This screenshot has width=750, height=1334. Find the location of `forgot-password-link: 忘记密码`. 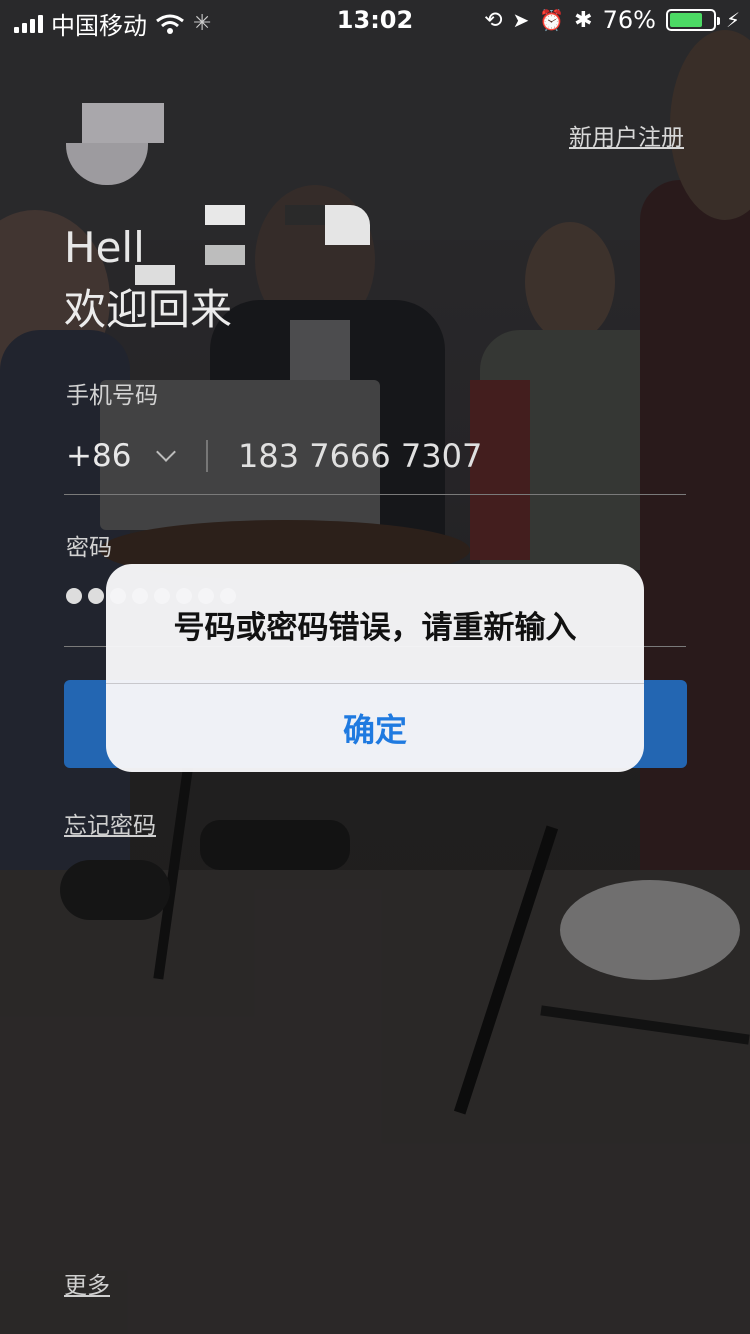

forgot-password-link: 忘记密码 is located at coordinates (110, 823).